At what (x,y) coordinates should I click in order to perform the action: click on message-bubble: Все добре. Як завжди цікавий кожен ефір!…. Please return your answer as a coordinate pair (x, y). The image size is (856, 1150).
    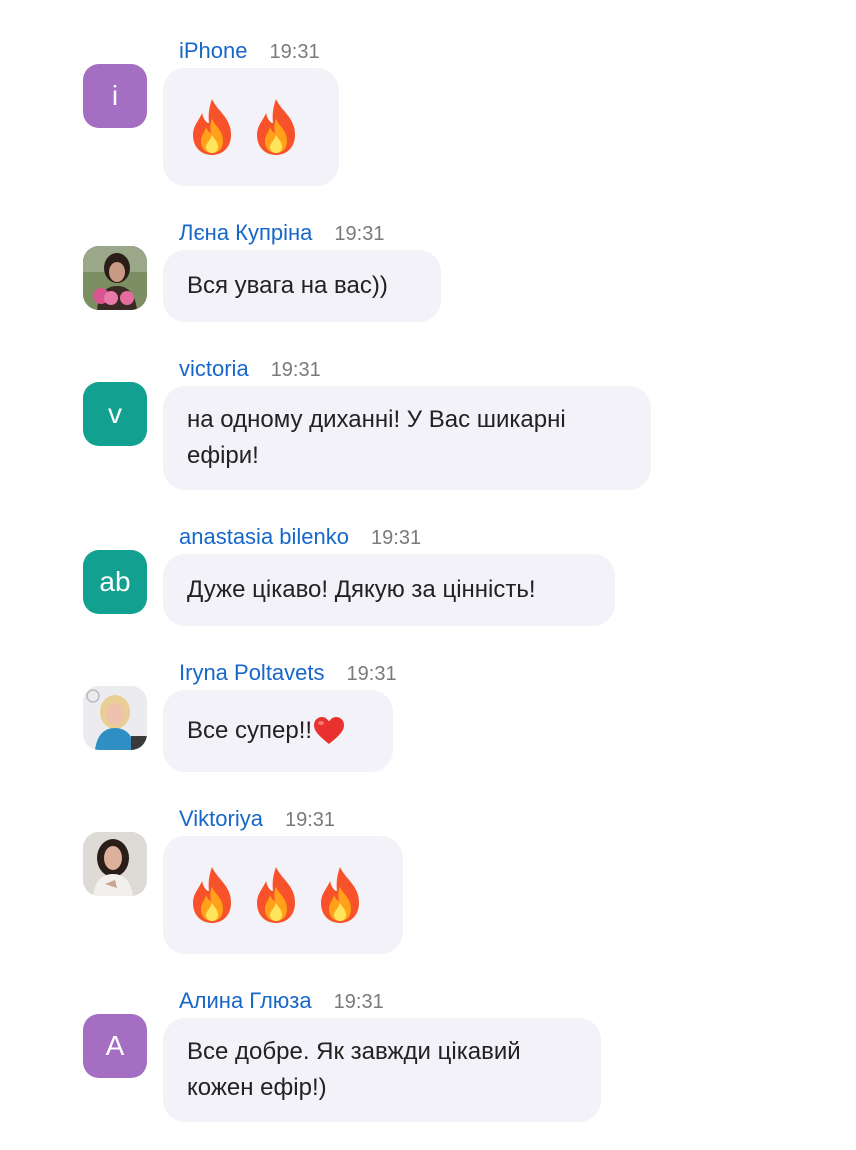
    Looking at the image, I should click on (382, 1070).